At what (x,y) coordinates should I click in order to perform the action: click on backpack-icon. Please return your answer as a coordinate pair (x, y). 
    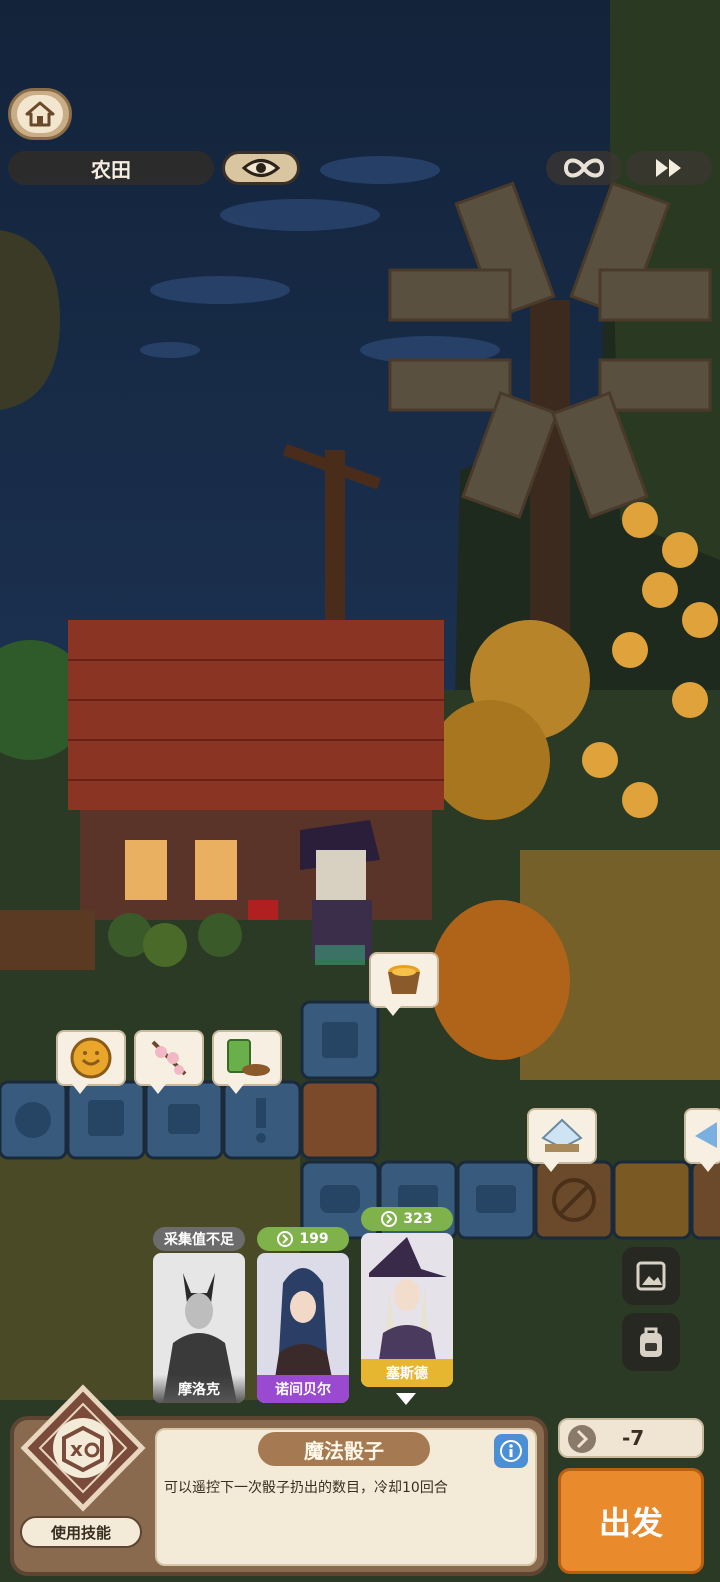
    Looking at the image, I should click on (651, 1342).